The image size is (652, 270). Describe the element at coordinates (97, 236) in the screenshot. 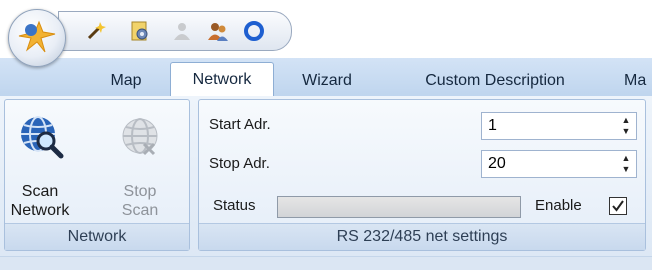

I see `group-network-label: Network` at that location.